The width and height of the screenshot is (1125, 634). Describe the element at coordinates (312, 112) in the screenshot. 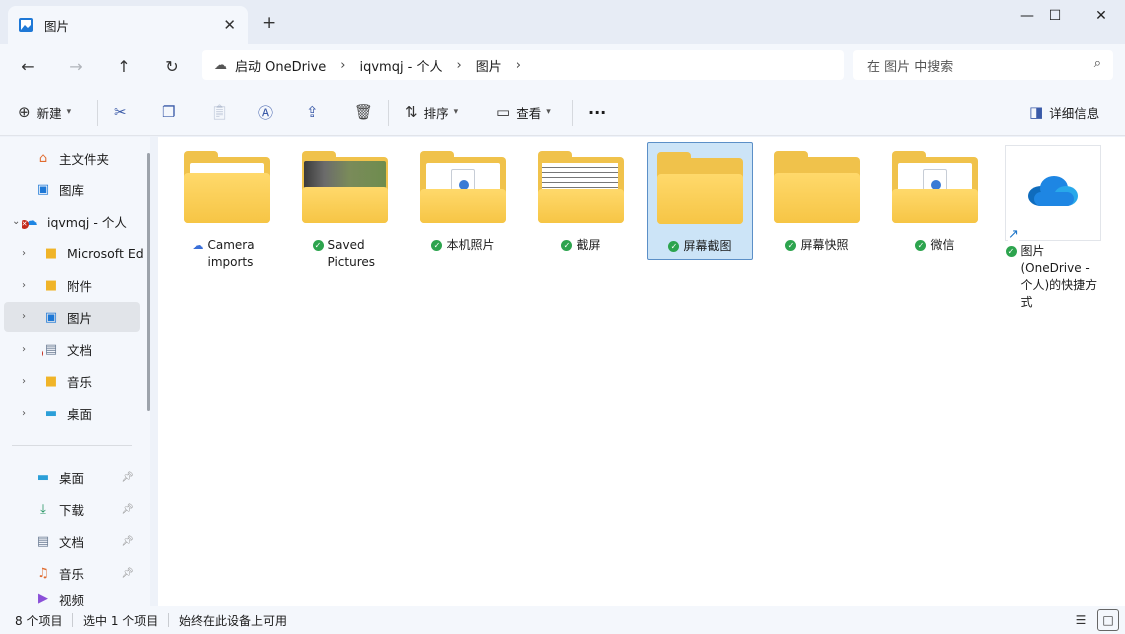

I see `share-button: ⇪` at that location.